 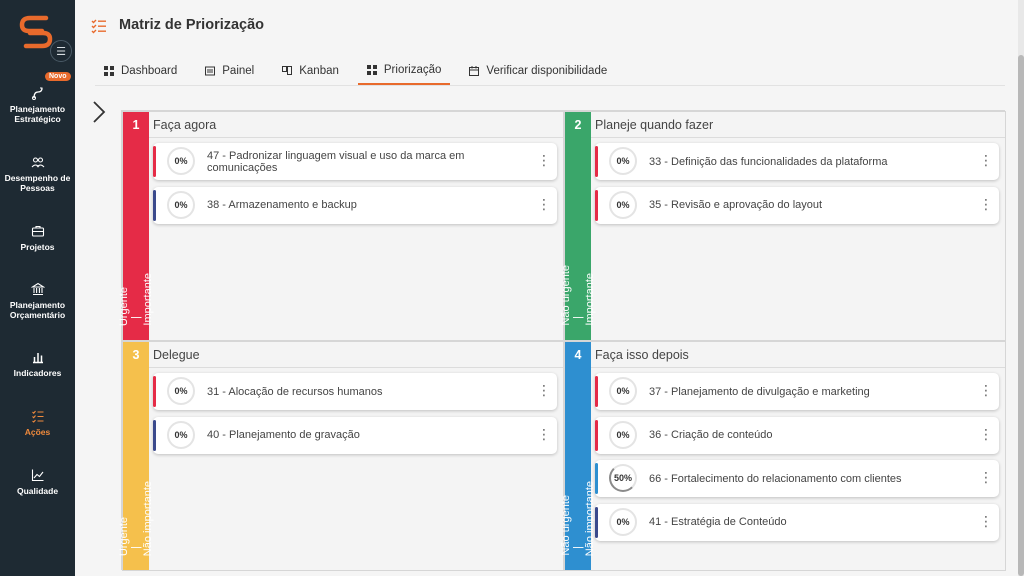 I want to click on task-title: 31 - Alocação de recursos humanos, so click(x=295, y=391).